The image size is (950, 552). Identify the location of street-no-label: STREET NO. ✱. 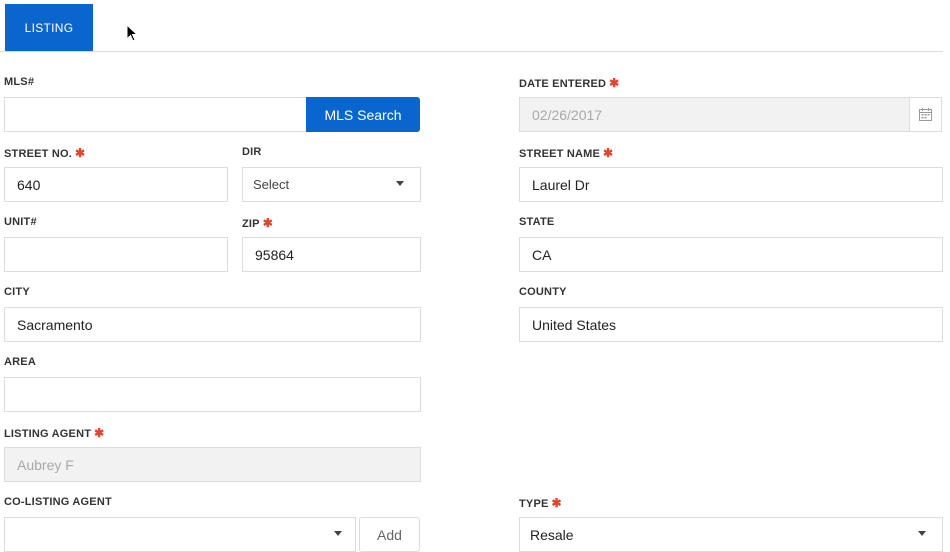
(45, 153).